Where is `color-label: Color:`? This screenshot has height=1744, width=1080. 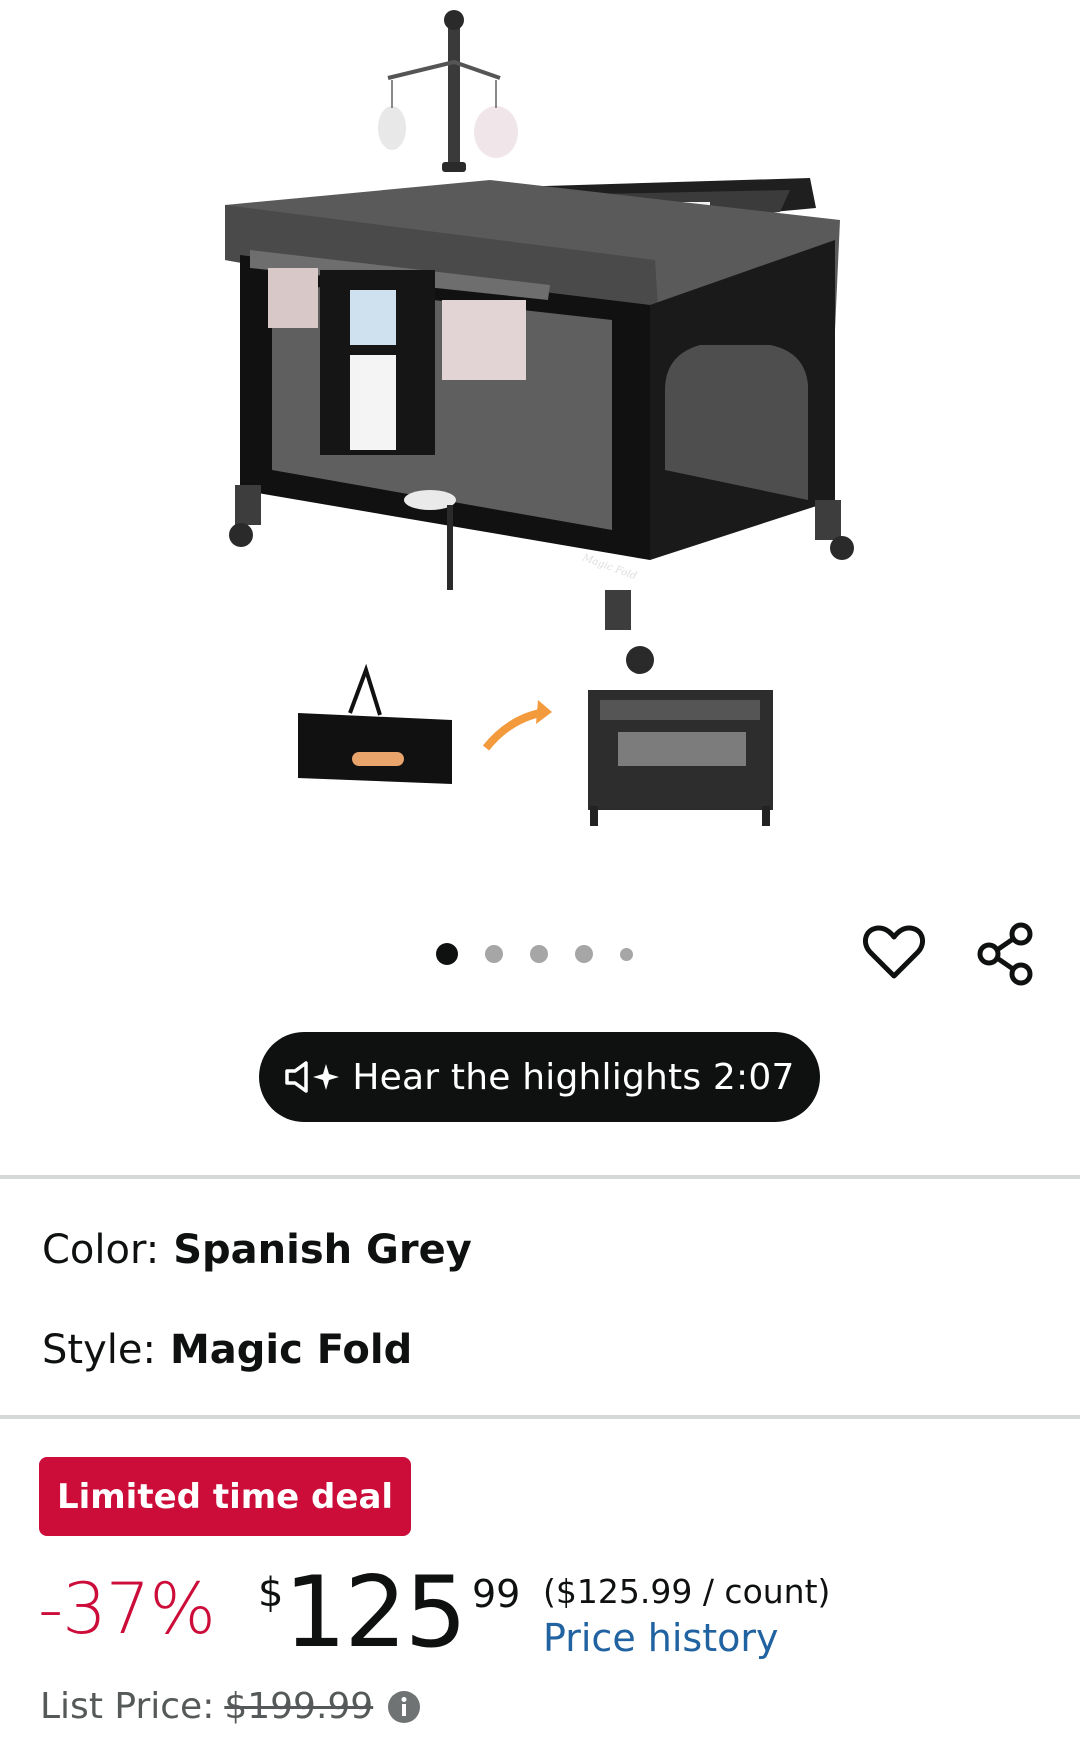 color-label: Color: is located at coordinates (101, 1250).